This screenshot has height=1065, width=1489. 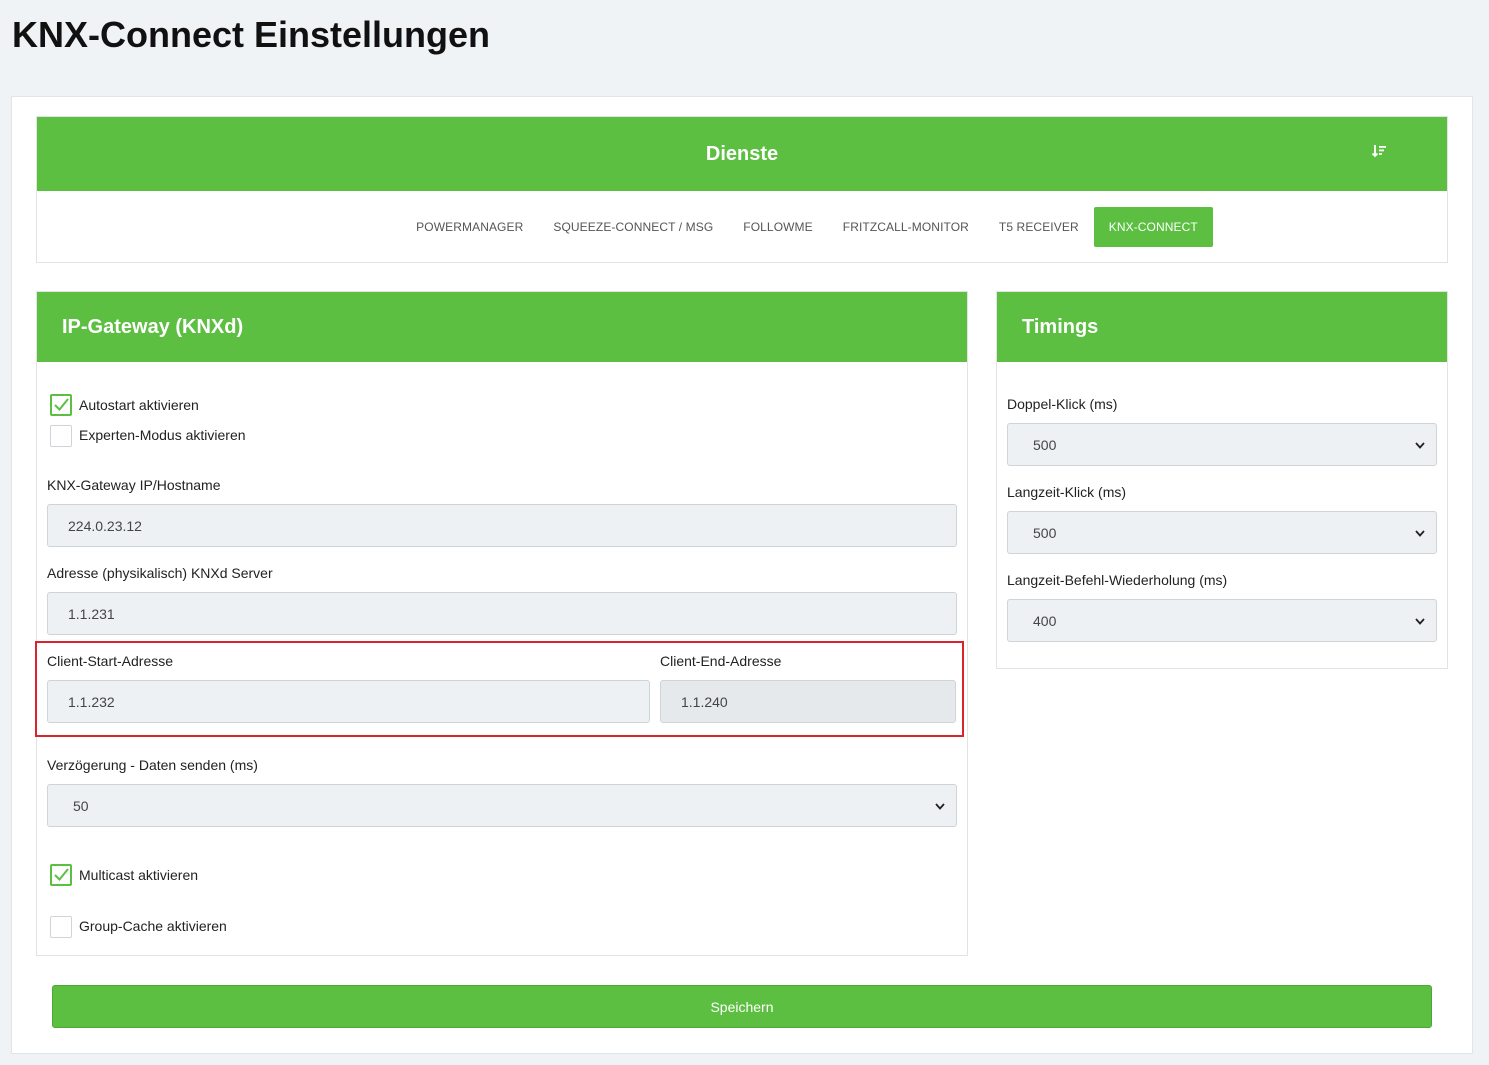 What do you see at coordinates (1222, 327) in the screenshot?
I see `timings-panel-title: Timings` at bounding box center [1222, 327].